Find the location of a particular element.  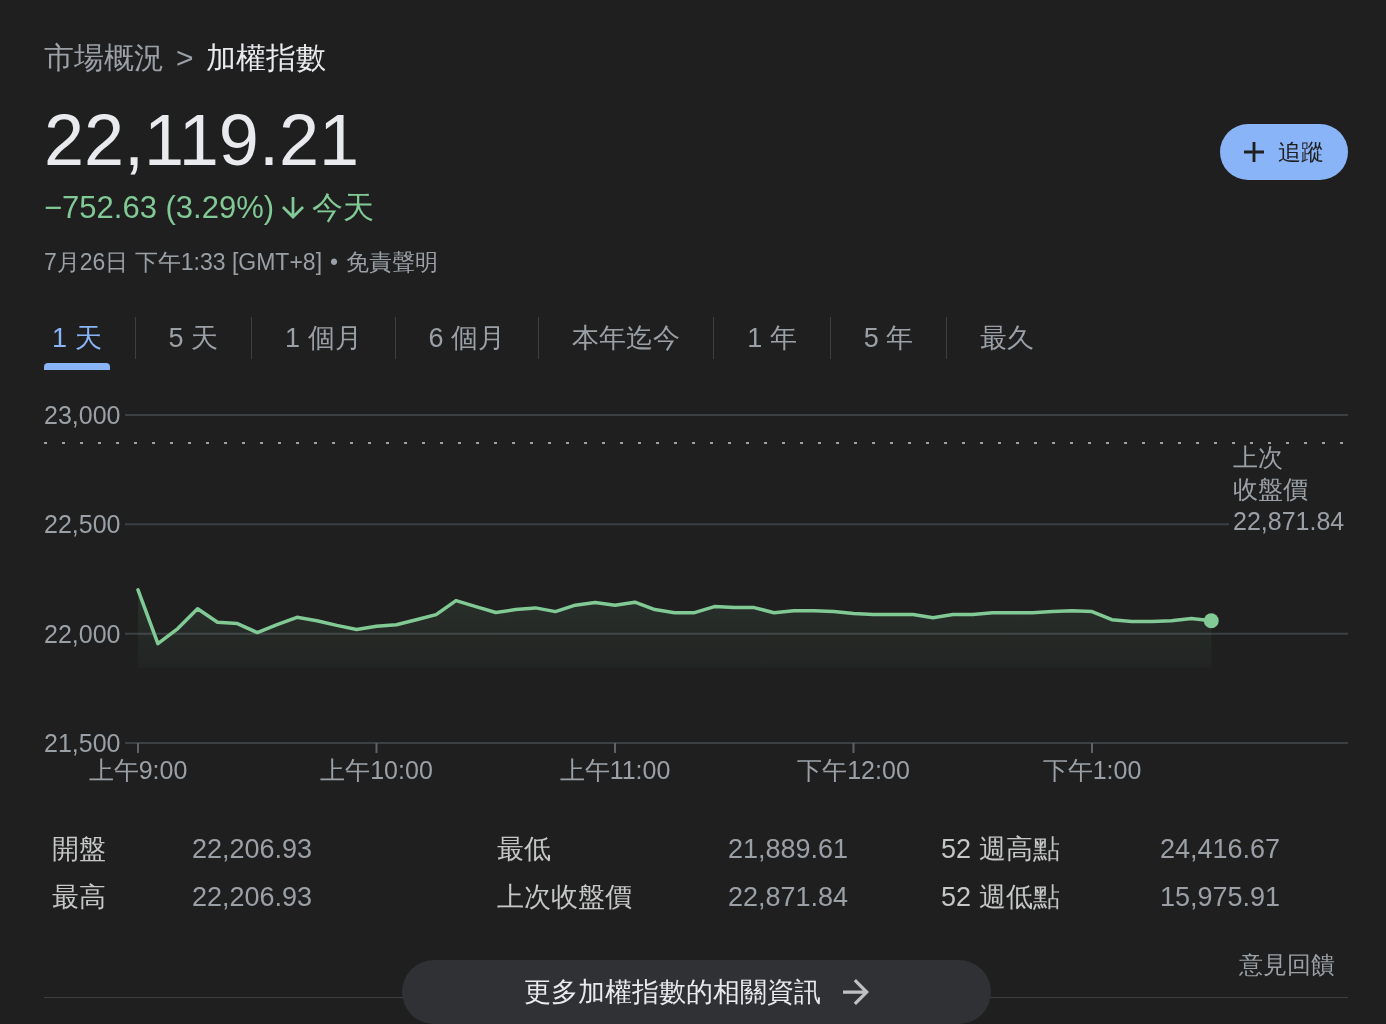

range-tab: 6 個月 is located at coordinates (467, 337).